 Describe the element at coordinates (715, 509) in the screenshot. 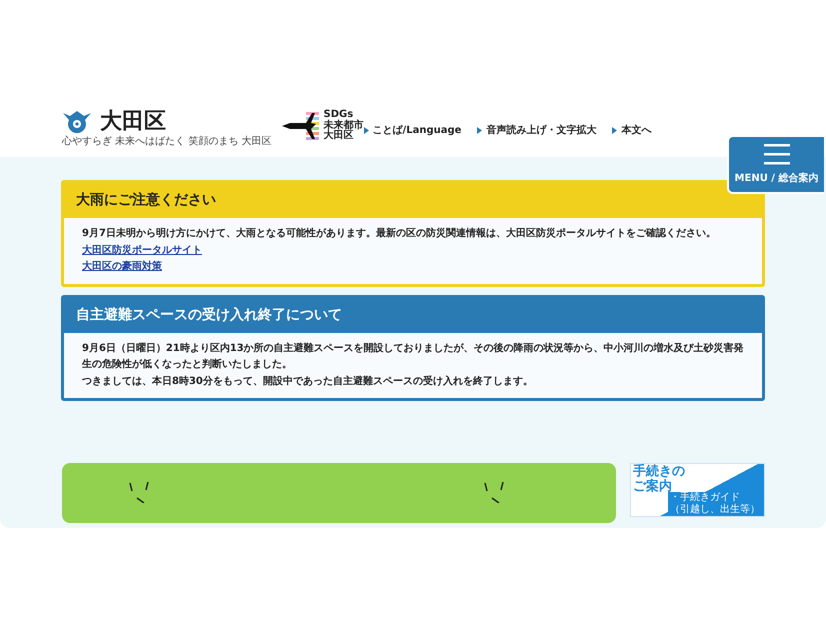

I see `procedure-item: （引越し、出生等）` at that location.